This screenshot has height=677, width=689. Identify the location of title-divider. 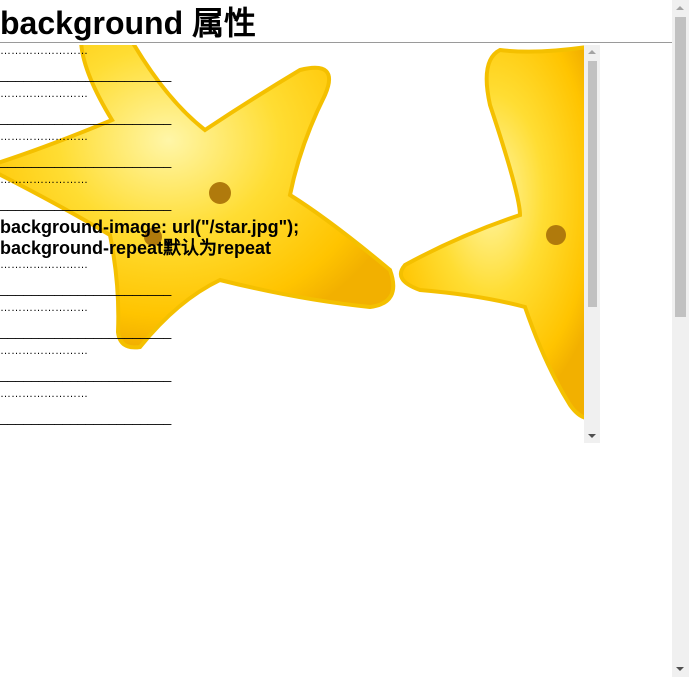
(336, 42).